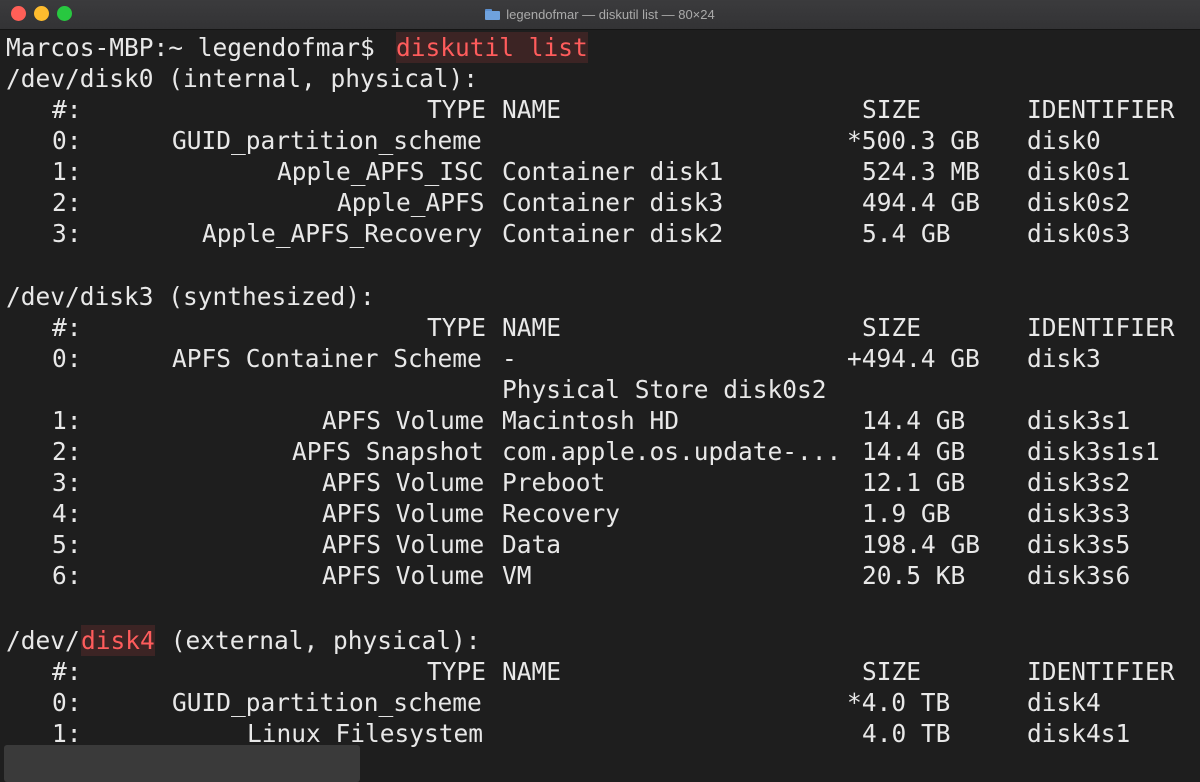 This screenshot has height=782, width=1200. I want to click on title-bar: legendofmar — diskutil list — 80×24, so click(600, 15).